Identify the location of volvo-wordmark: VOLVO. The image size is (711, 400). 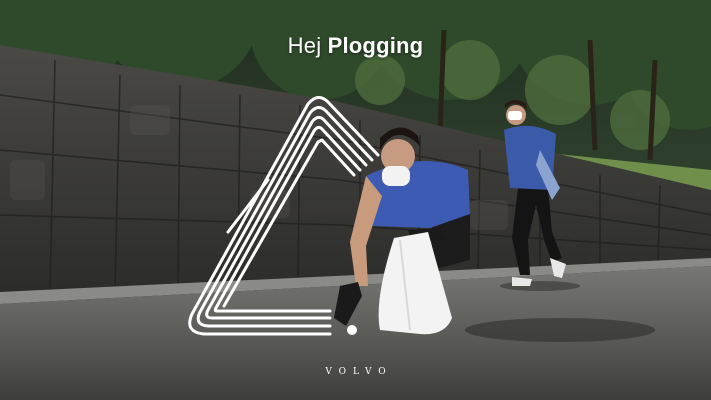
(359, 372).